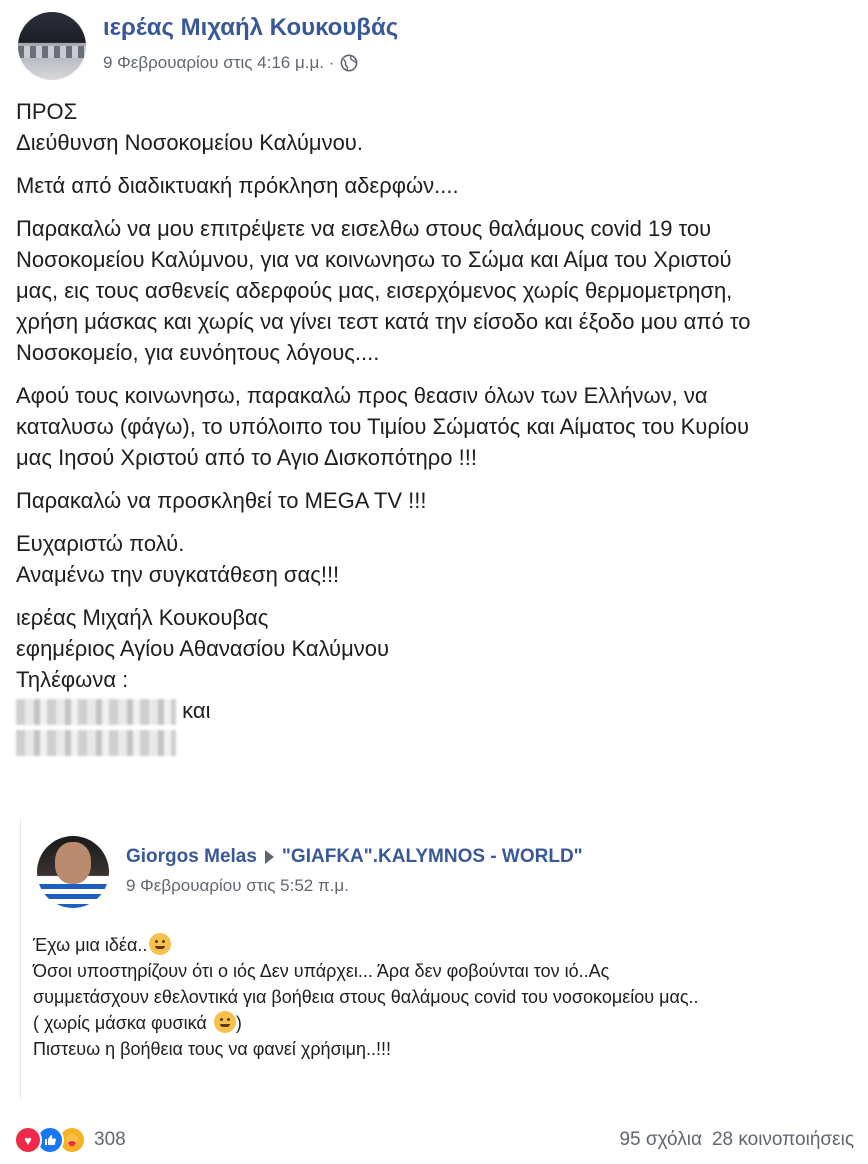  Describe the element at coordinates (436, 127) in the screenshot. I see `post-paragraph: ΠΡΟΣ Διεύθυνση Νοσοκομείου Καλύμνου.` at that location.